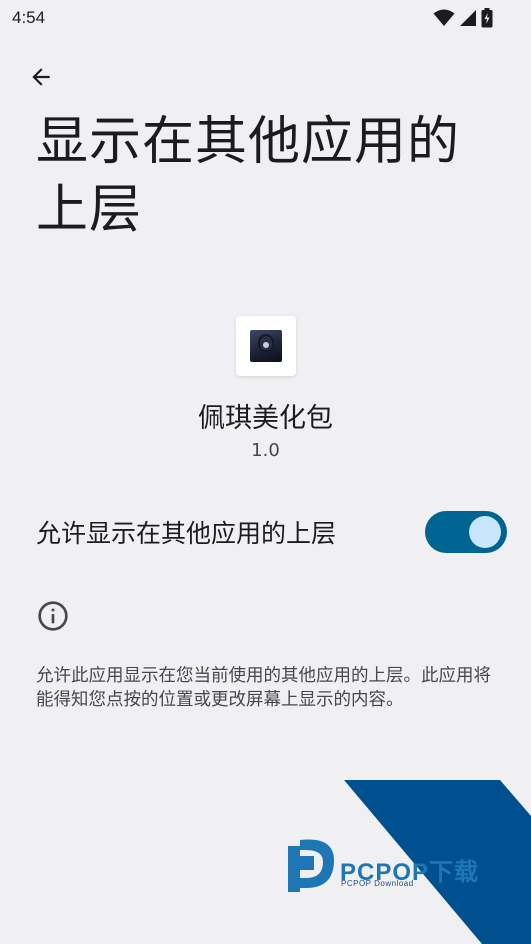 This screenshot has width=531, height=944. What do you see at coordinates (466, 532) in the screenshot?
I see `permission-switch` at bounding box center [466, 532].